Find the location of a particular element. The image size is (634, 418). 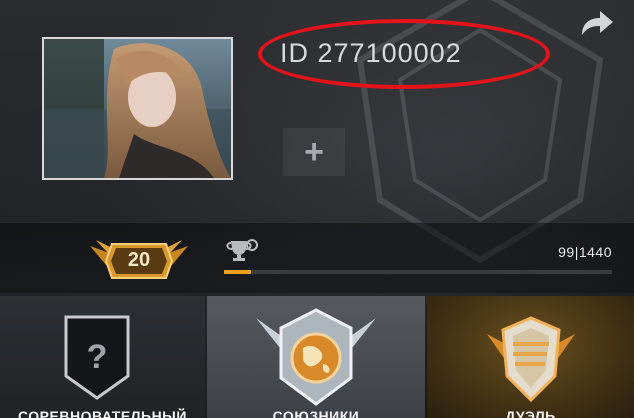

mode-card-allies: СОЮЗНИКИ is located at coordinates (316, 357).